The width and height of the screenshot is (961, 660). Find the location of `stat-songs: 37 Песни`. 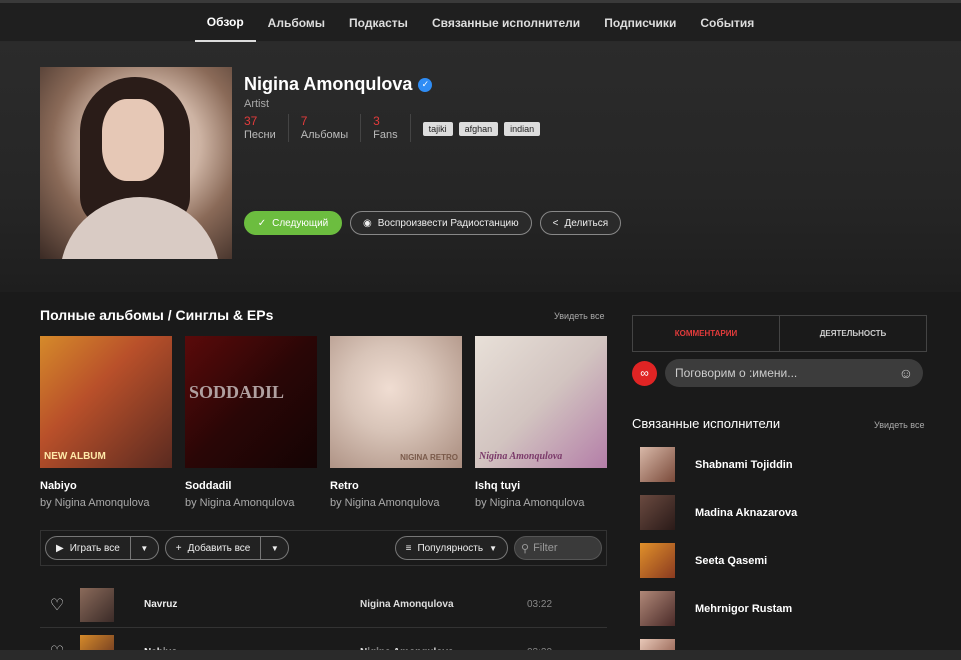

stat-songs: 37 Песни is located at coordinates (266, 128).